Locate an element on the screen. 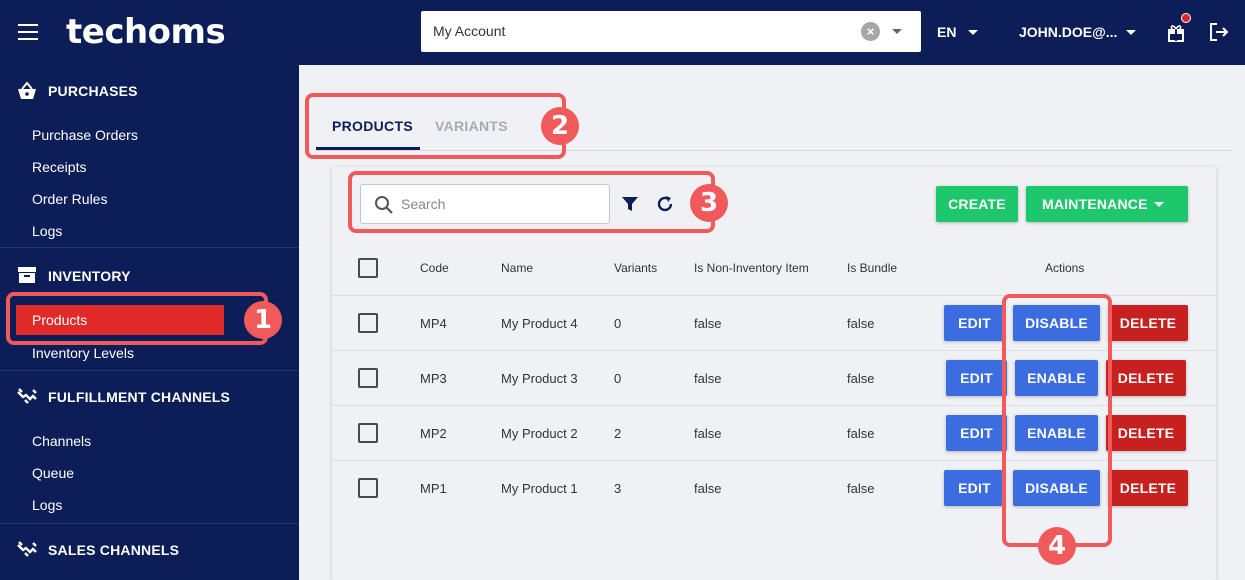 Image resolution: width=1245 pixels, height=580 pixels. logout-icon is located at coordinates (1219, 32).